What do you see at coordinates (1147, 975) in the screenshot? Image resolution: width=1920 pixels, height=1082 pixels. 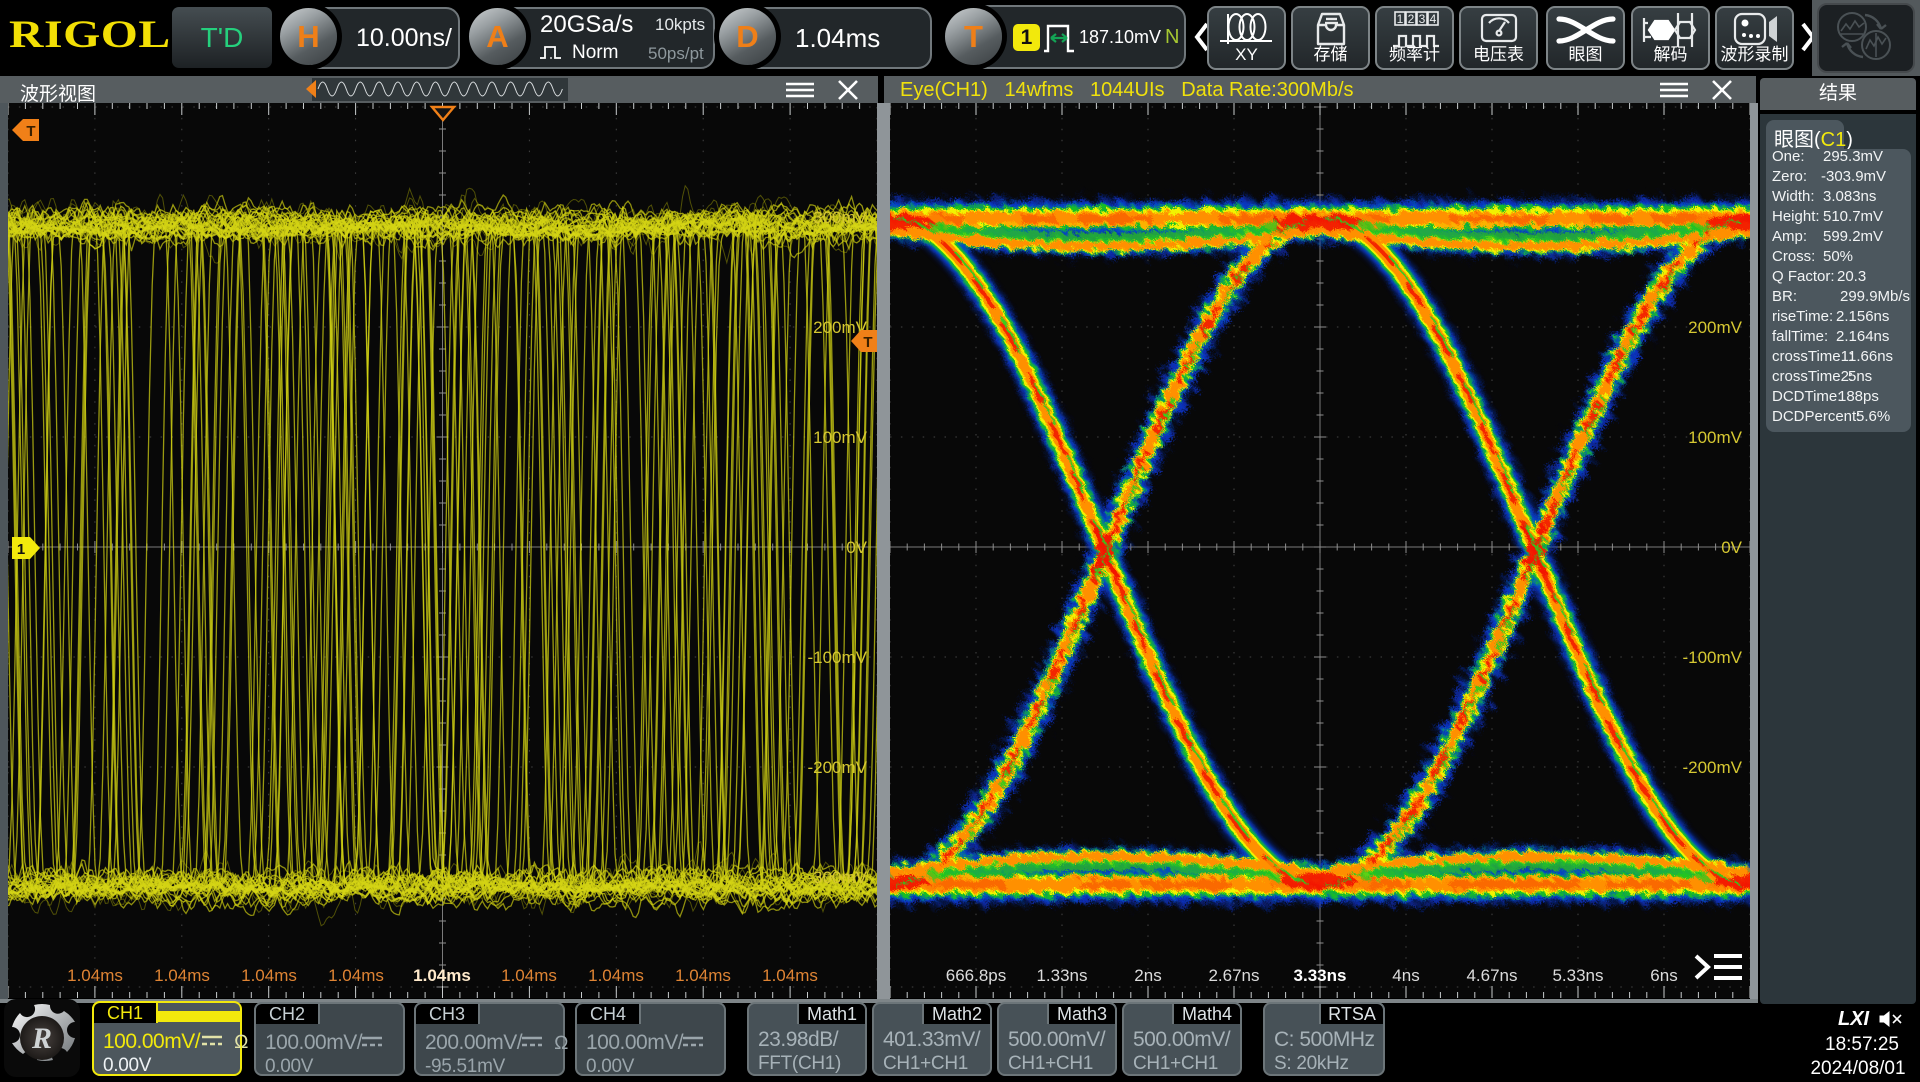 I see `svg-text: 2ns` at bounding box center [1147, 975].